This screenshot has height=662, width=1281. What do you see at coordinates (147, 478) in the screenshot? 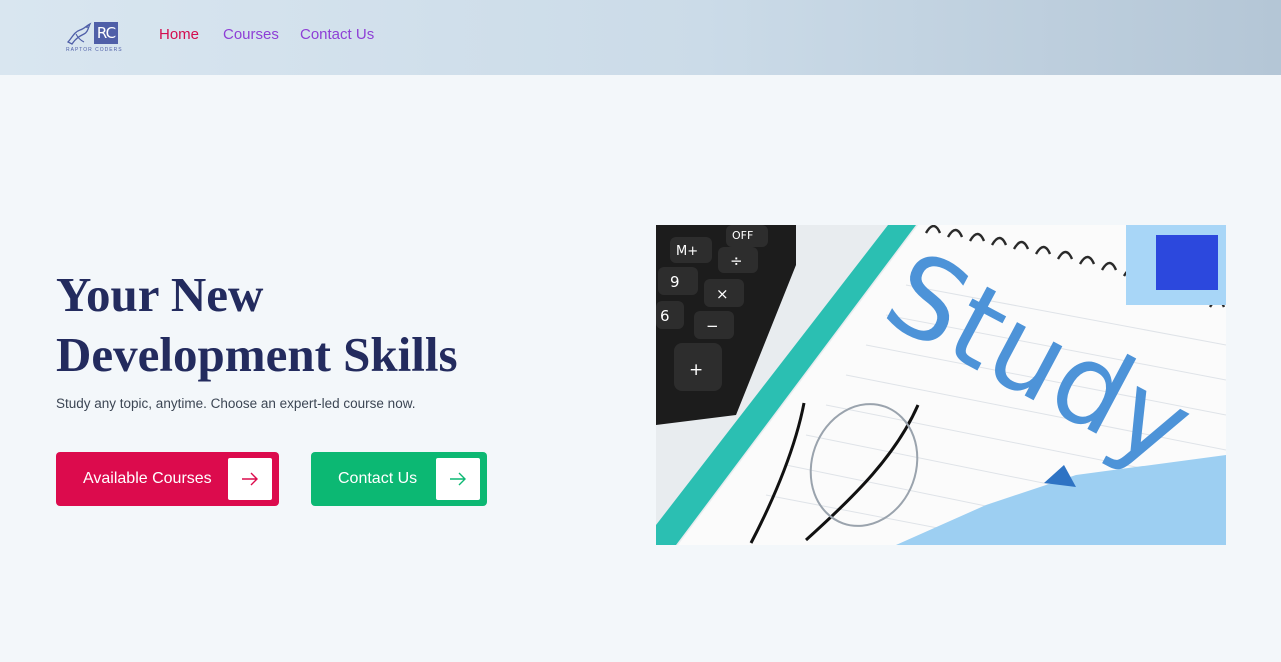
I see `available-courses-label: Available Courses` at bounding box center [147, 478].